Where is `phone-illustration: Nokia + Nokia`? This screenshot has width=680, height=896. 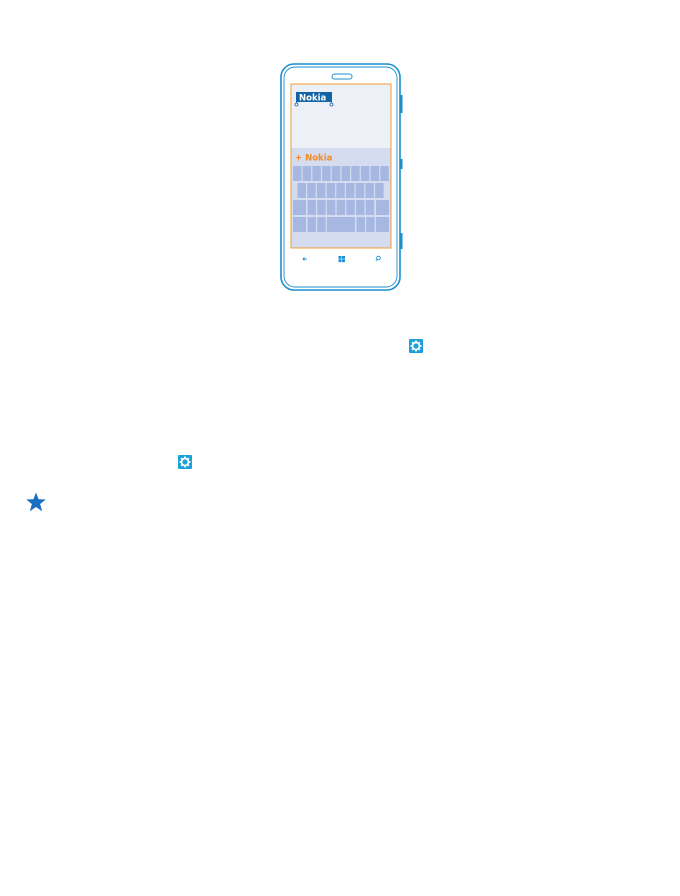 phone-illustration: Nokia + Nokia is located at coordinates (342, 177).